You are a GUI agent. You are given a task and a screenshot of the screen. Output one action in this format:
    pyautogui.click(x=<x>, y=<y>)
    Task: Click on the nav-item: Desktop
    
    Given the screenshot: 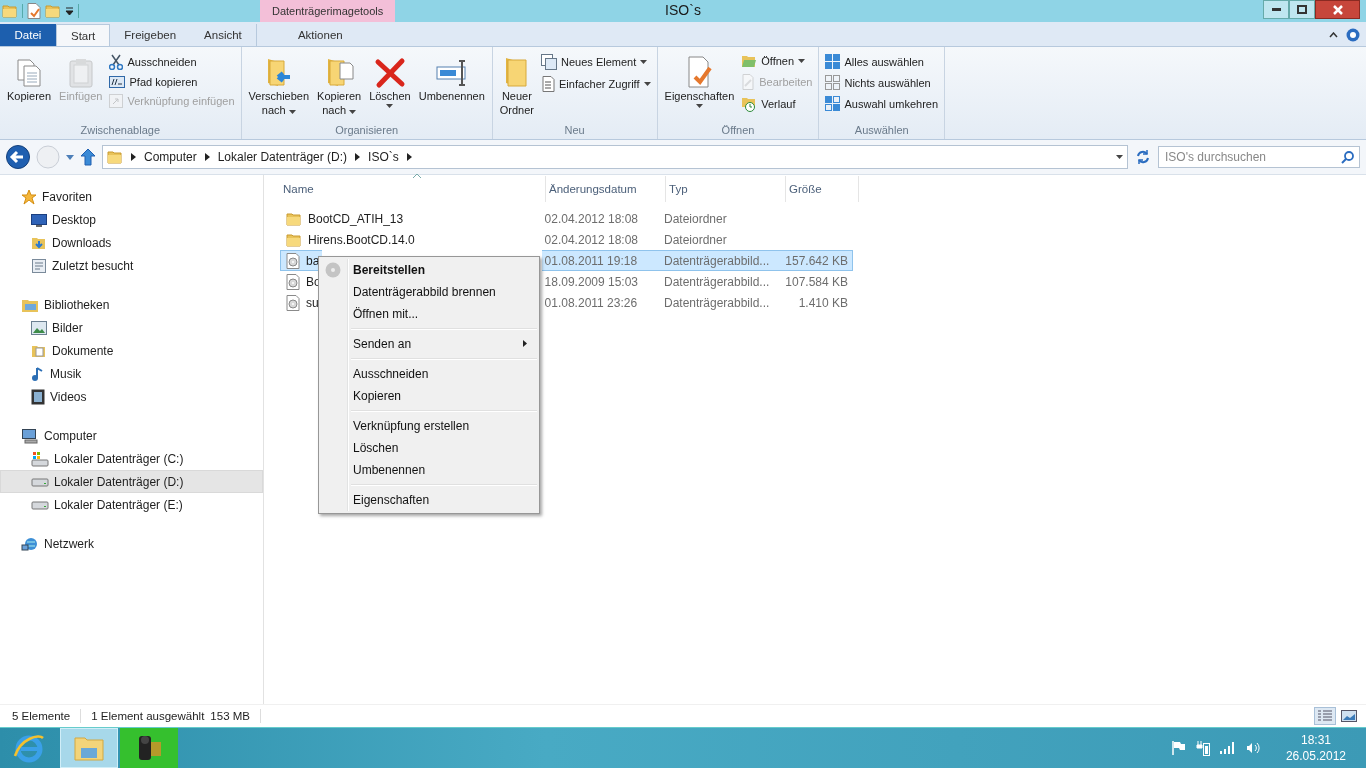 What is the action you would take?
    pyautogui.click(x=131, y=219)
    